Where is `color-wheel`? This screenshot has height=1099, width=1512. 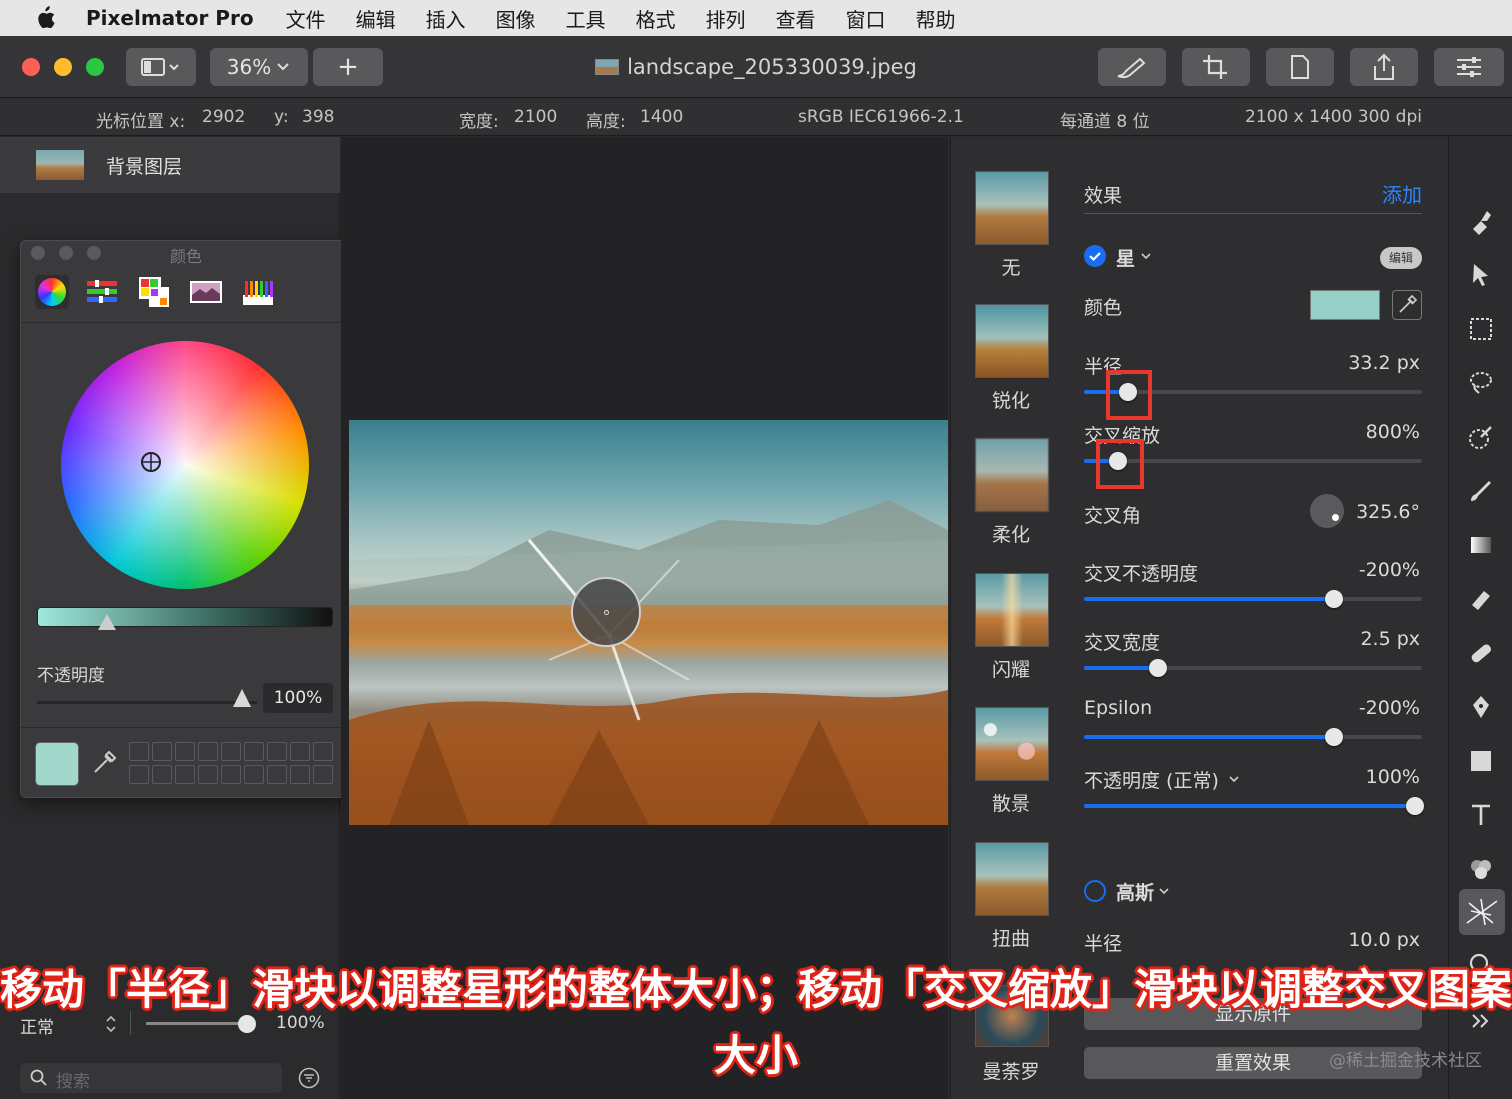
color-wheel is located at coordinates (185, 465).